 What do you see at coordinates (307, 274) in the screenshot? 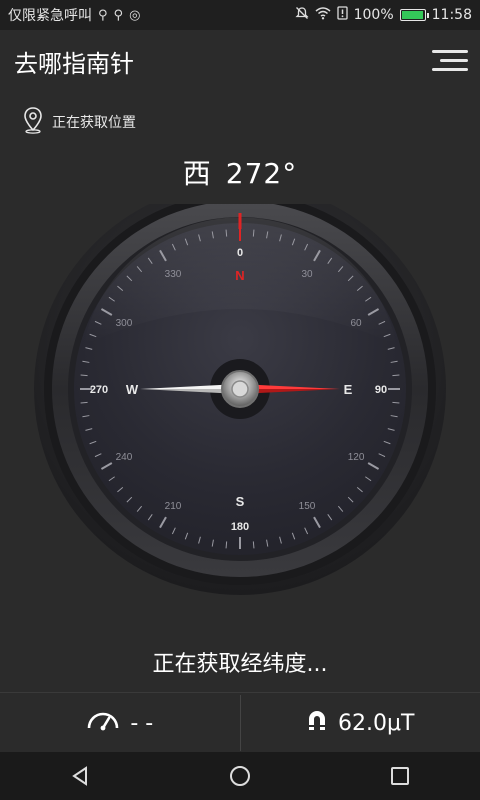
I see `compass-degree-label: 30` at bounding box center [307, 274].